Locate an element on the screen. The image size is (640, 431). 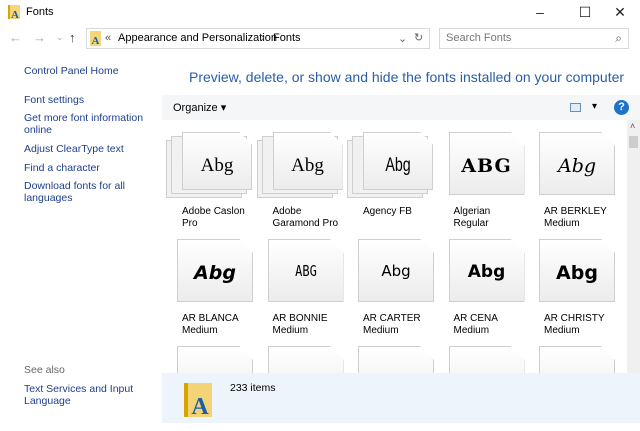
font-item: ABG Algerian Regular is located at coordinates (479, 174).